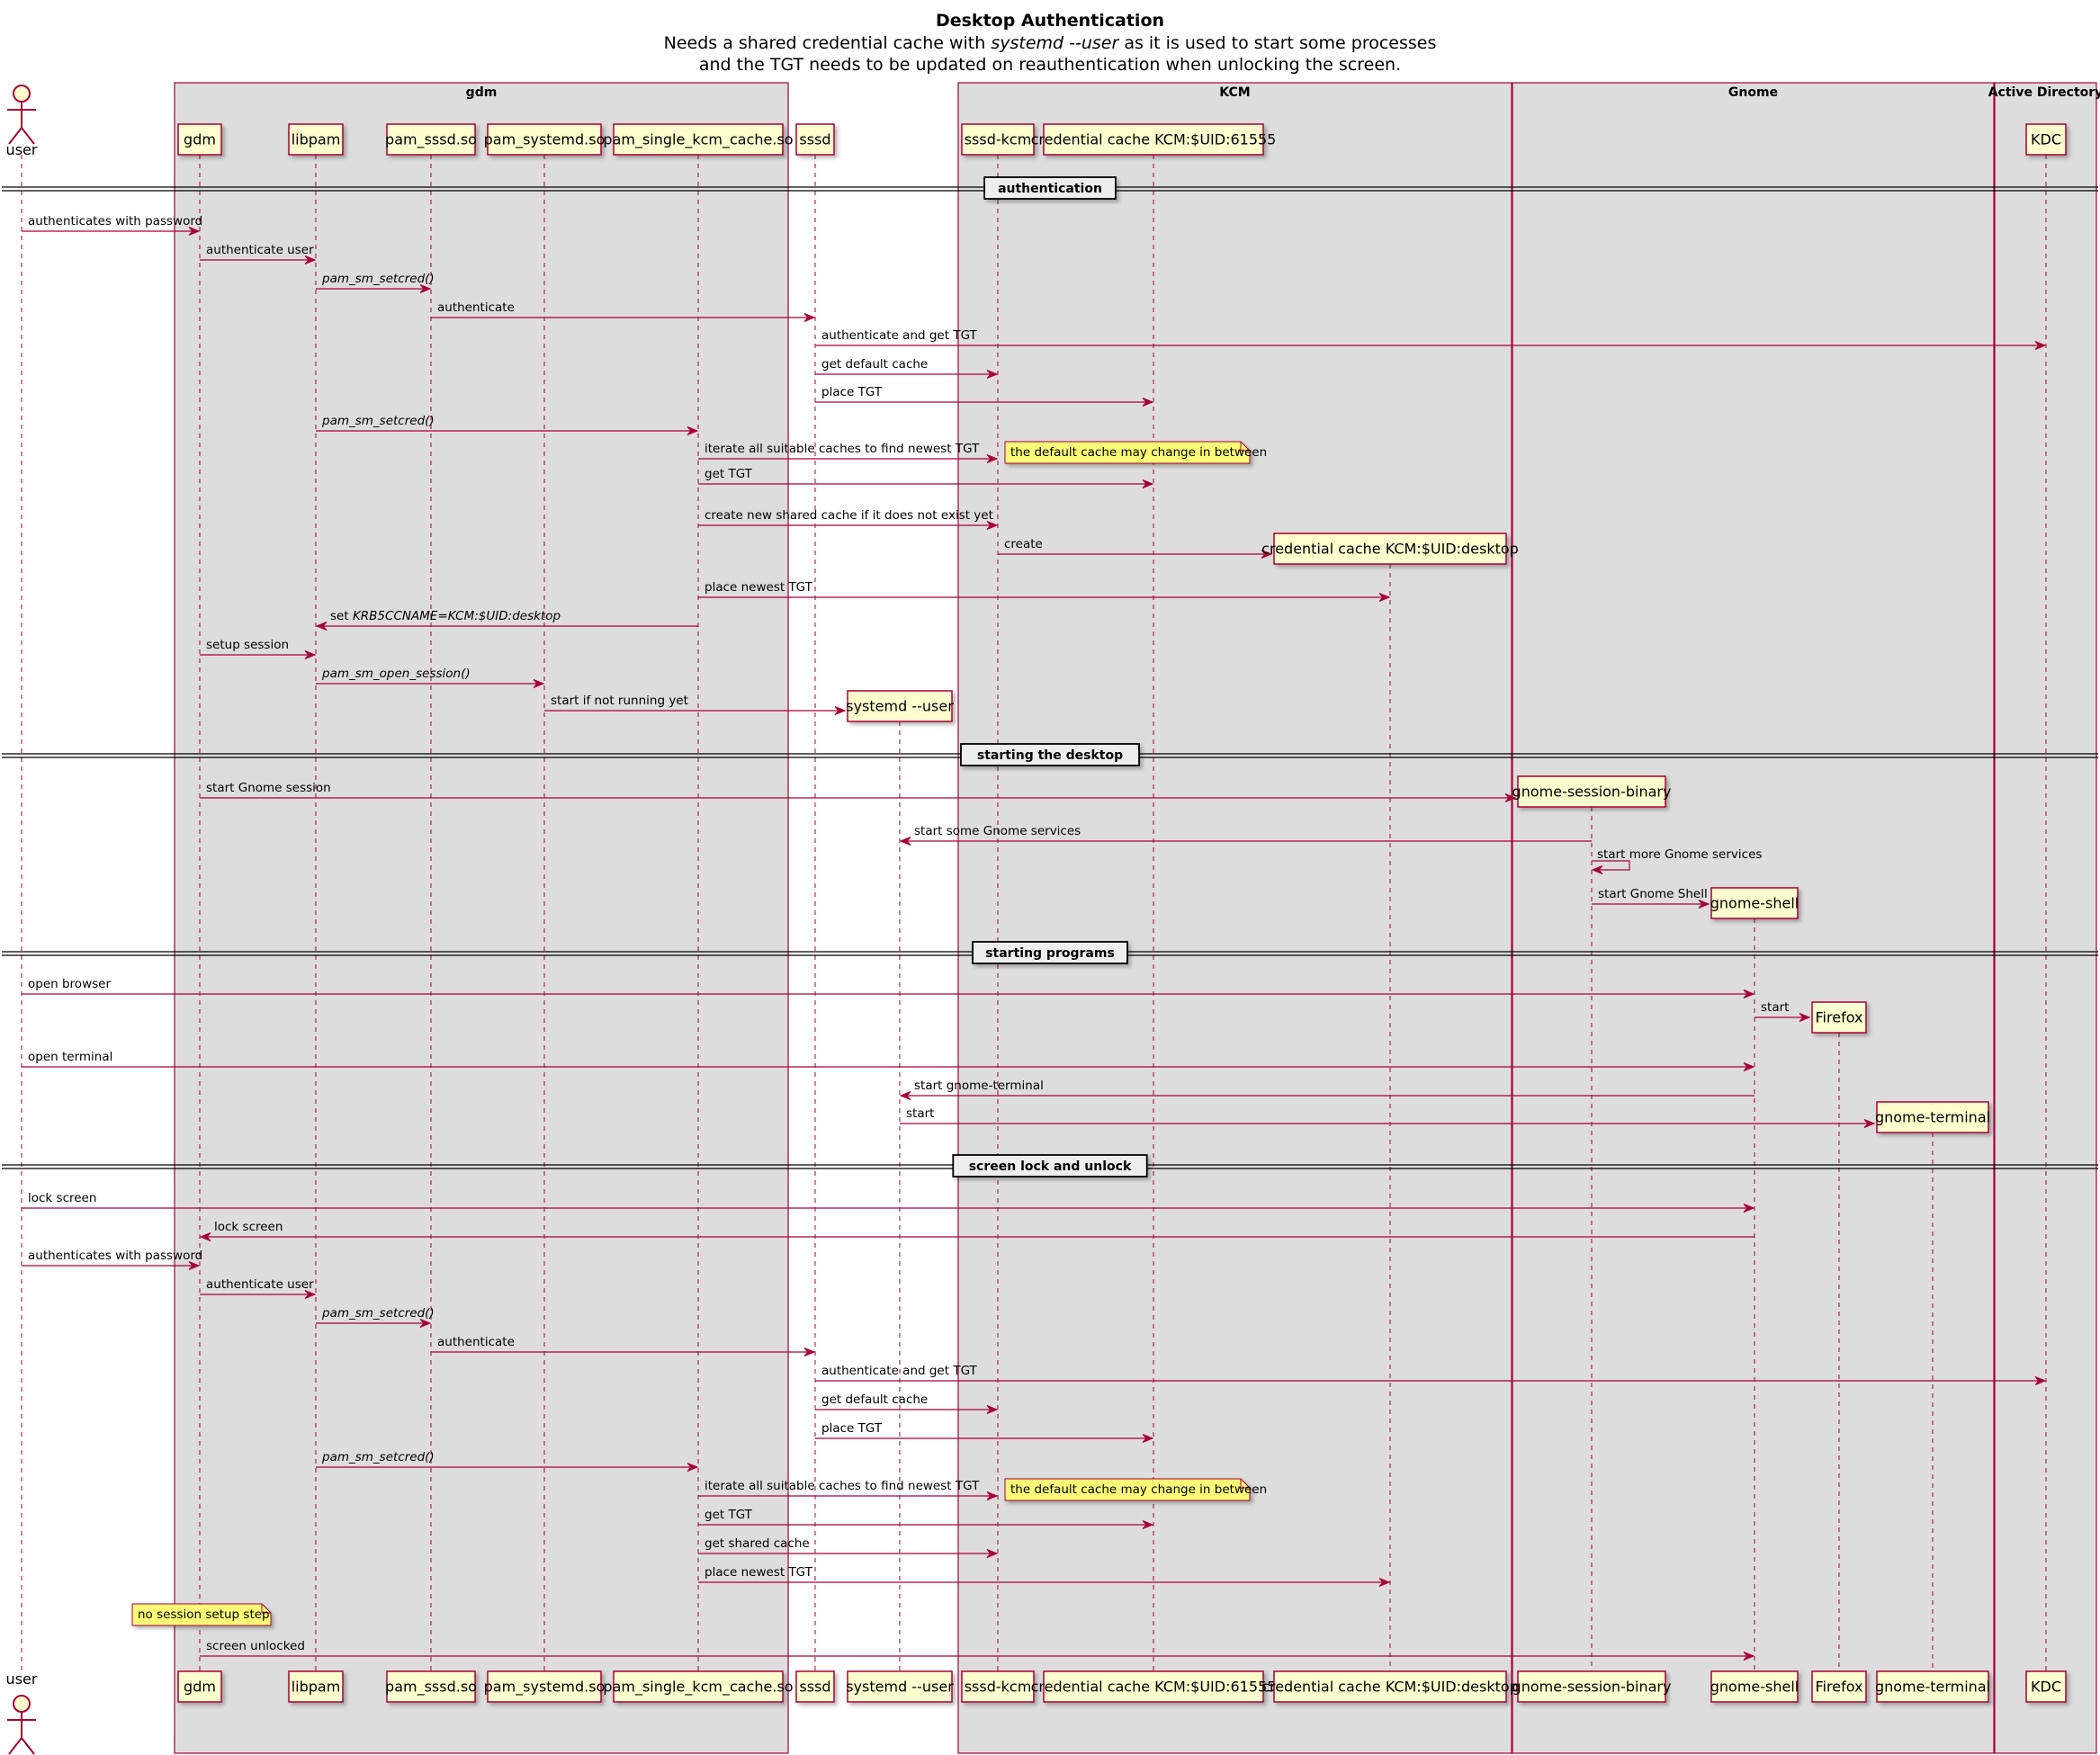 The image size is (2100, 1755). What do you see at coordinates (1775, 1007) in the screenshot?
I see `message-label: start` at bounding box center [1775, 1007].